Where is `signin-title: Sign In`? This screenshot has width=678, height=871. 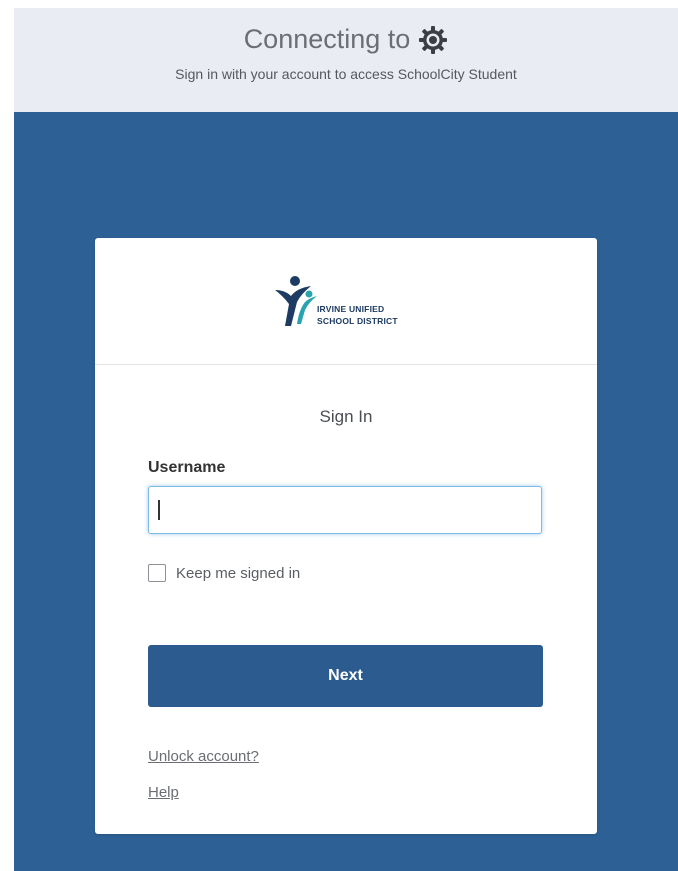 signin-title: Sign In is located at coordinates (346, 416).